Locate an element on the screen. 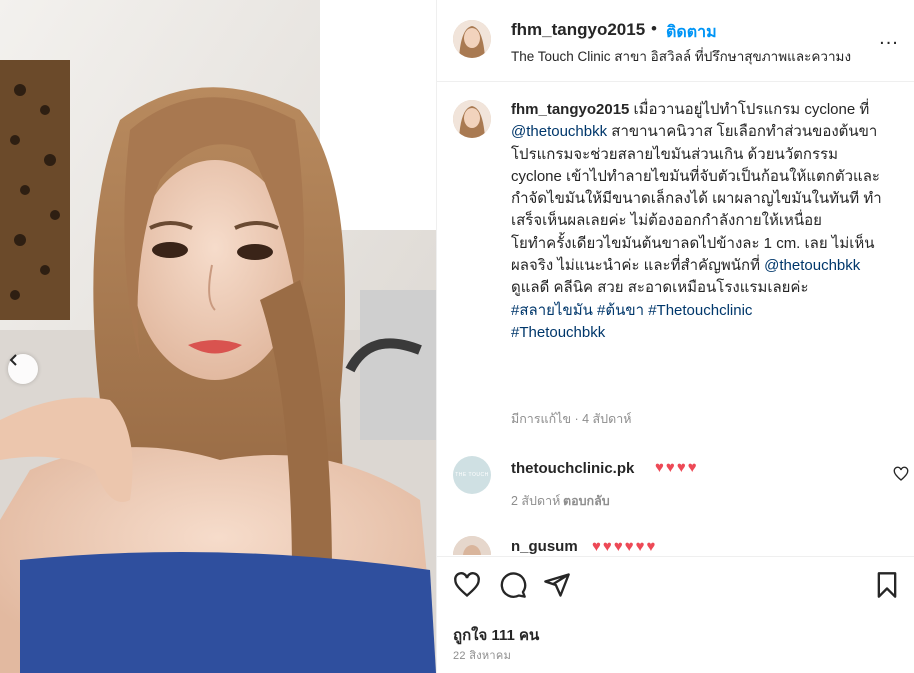 Image resolution: width=914 pixels, height=673 pixels. caption-text: เมื่อวานอยู่ไปทำโปรแกรม cyclone ที่ is located at coordinates (749, 109).